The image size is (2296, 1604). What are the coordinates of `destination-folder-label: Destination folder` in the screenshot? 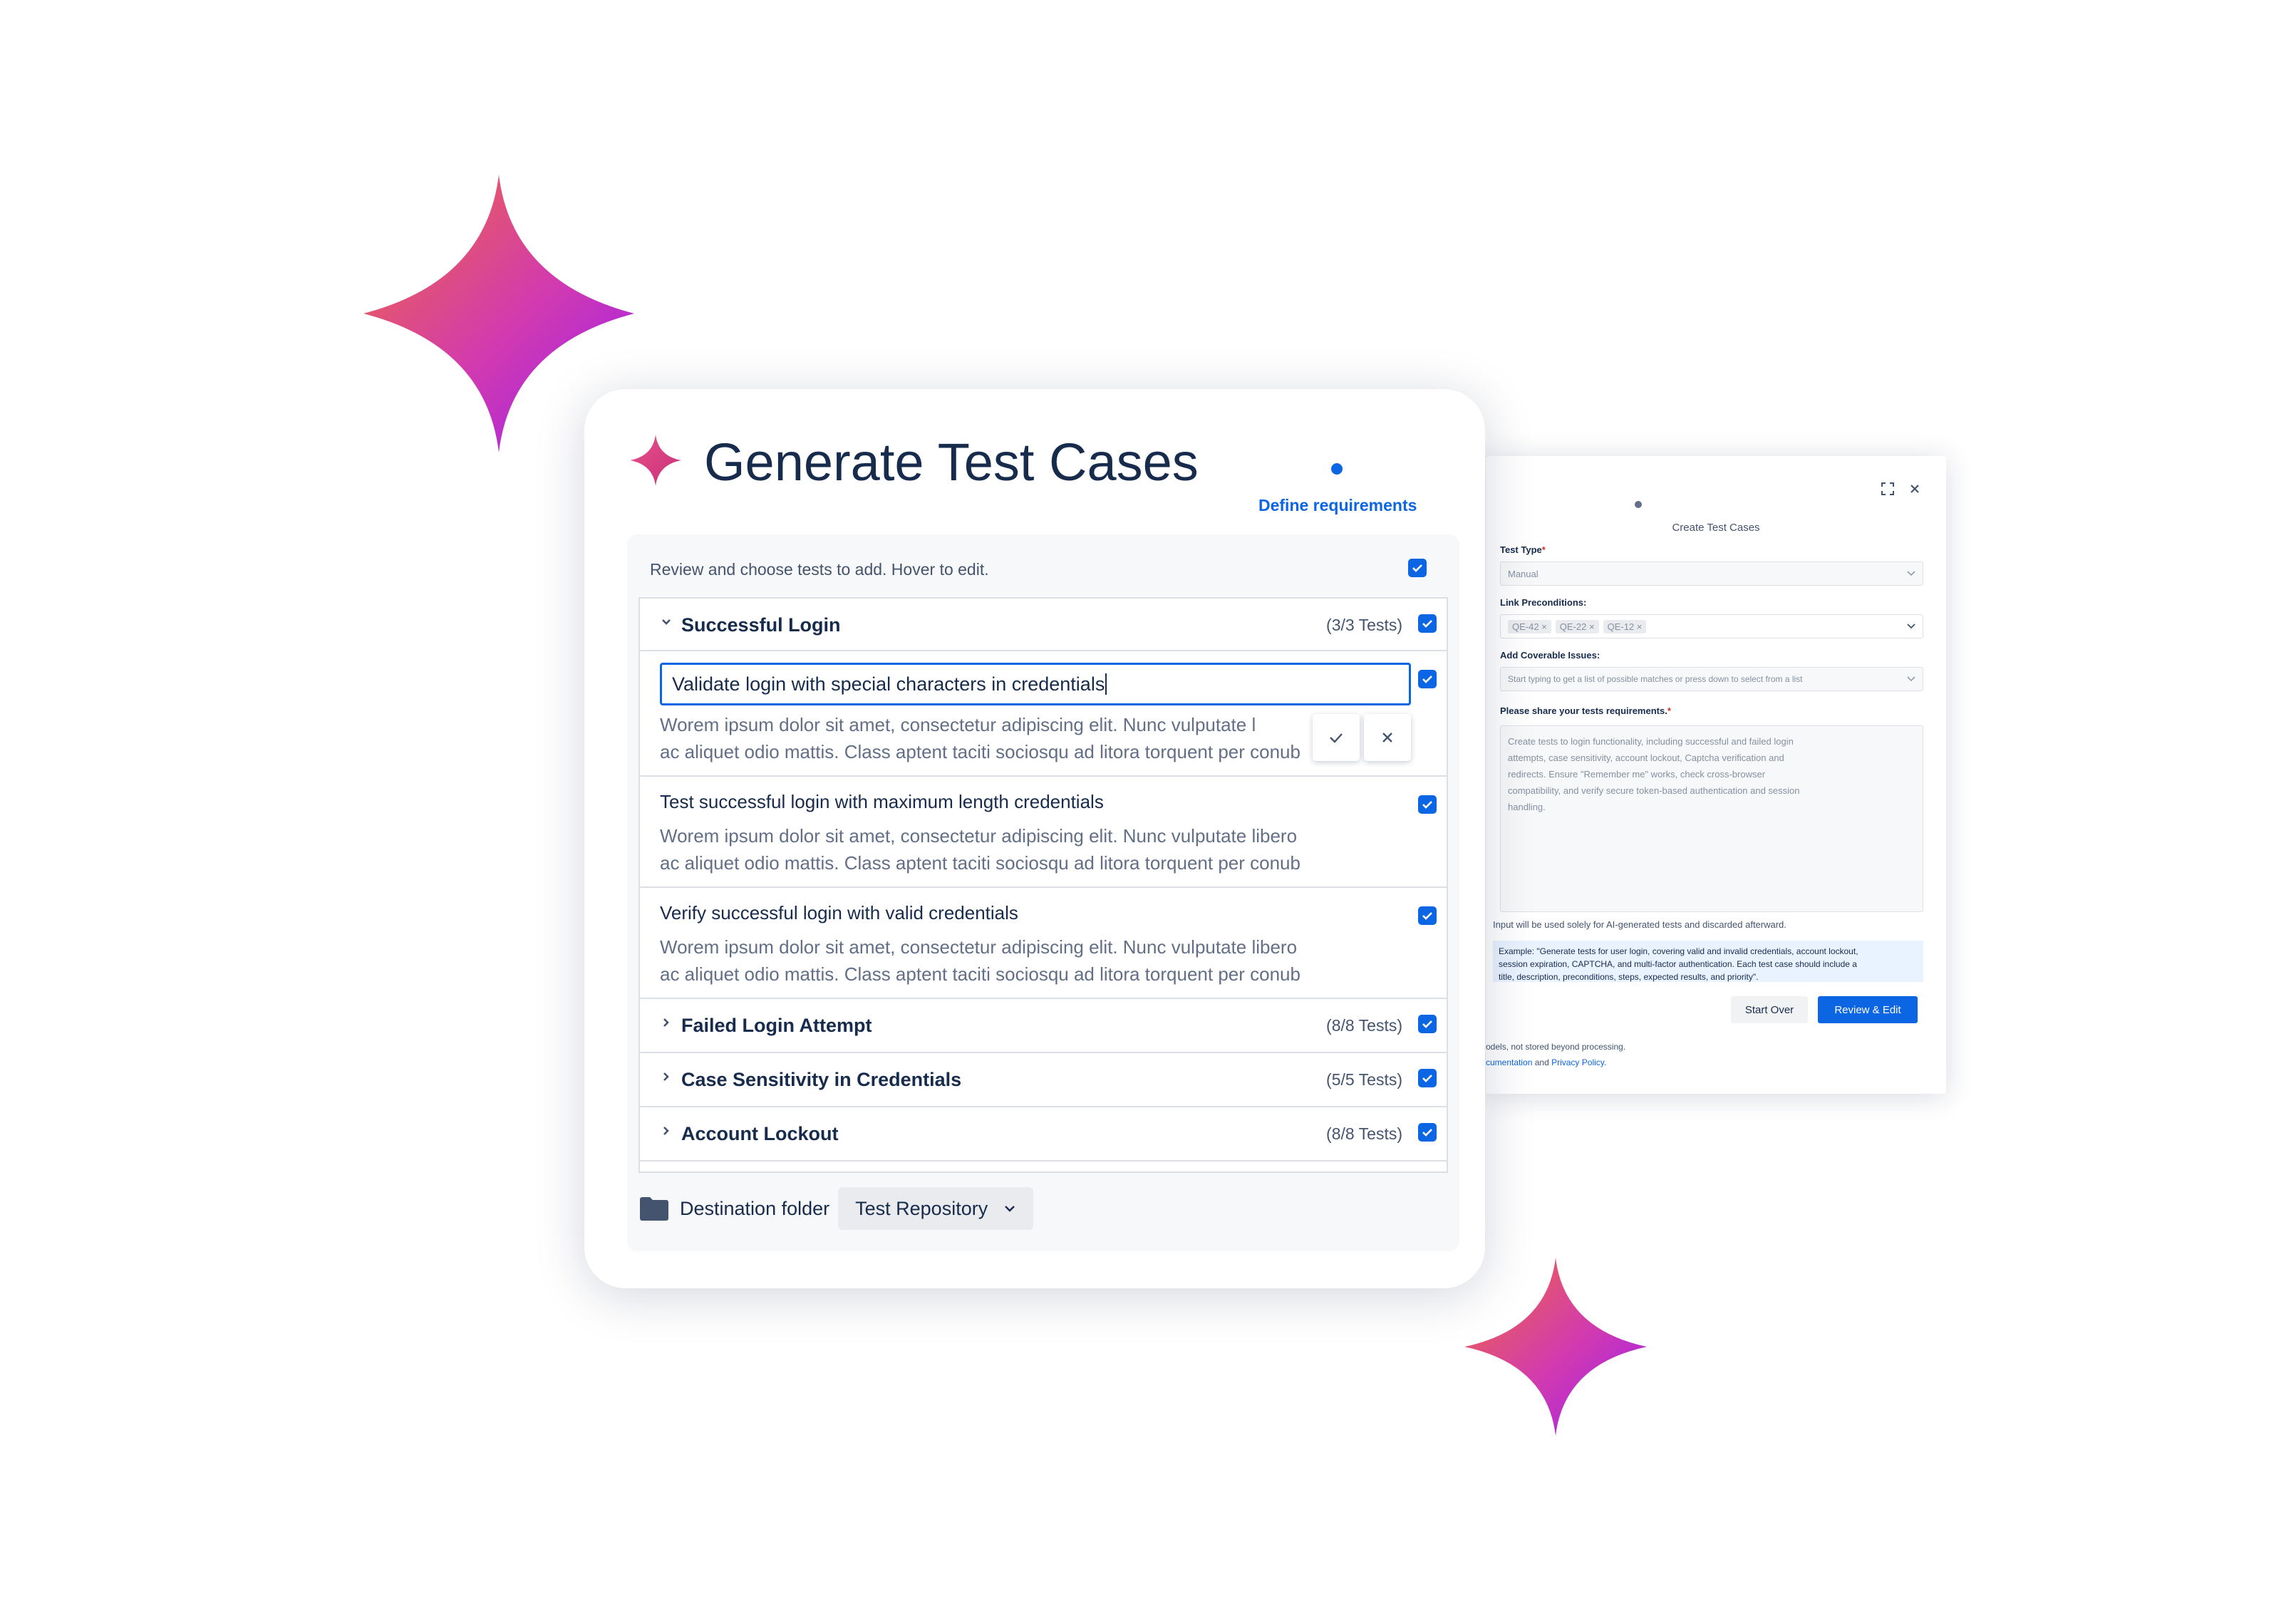 It's located at (755, 1208).